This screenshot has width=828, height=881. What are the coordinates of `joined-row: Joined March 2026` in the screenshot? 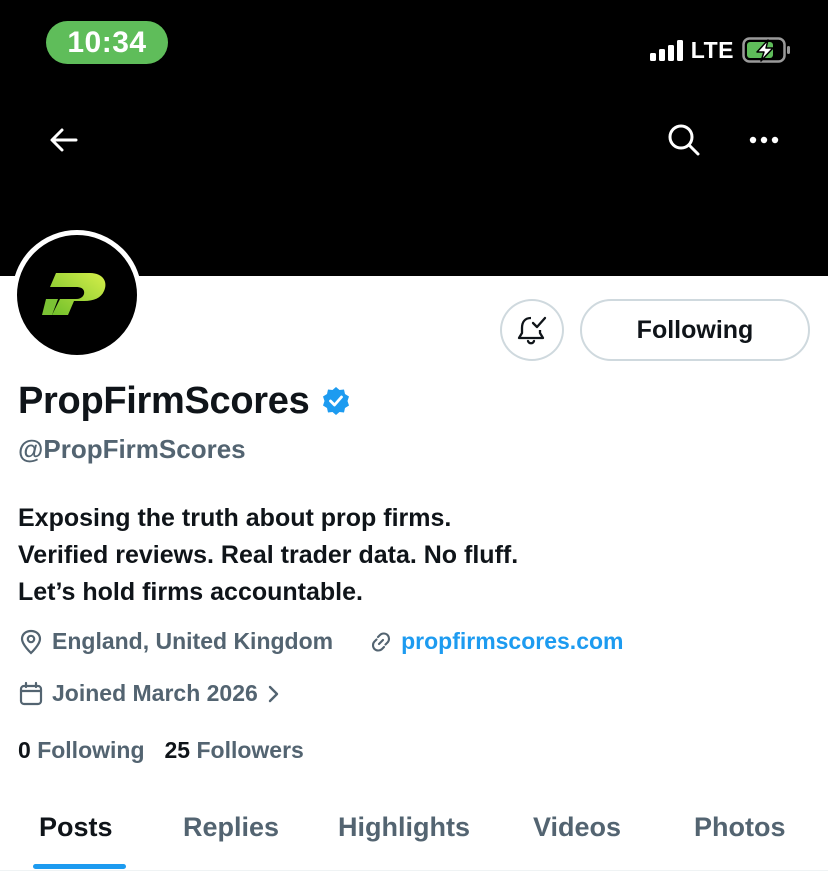 It's located at (149, 693).